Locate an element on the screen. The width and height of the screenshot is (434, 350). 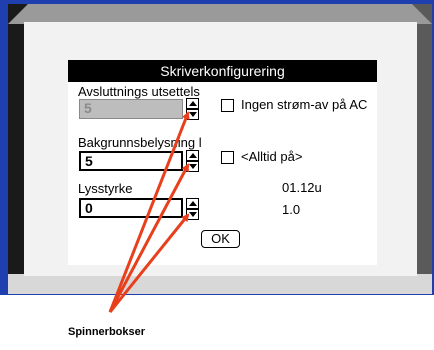
arrow-to-backlight-spinner is located at coordinates (149, 238).